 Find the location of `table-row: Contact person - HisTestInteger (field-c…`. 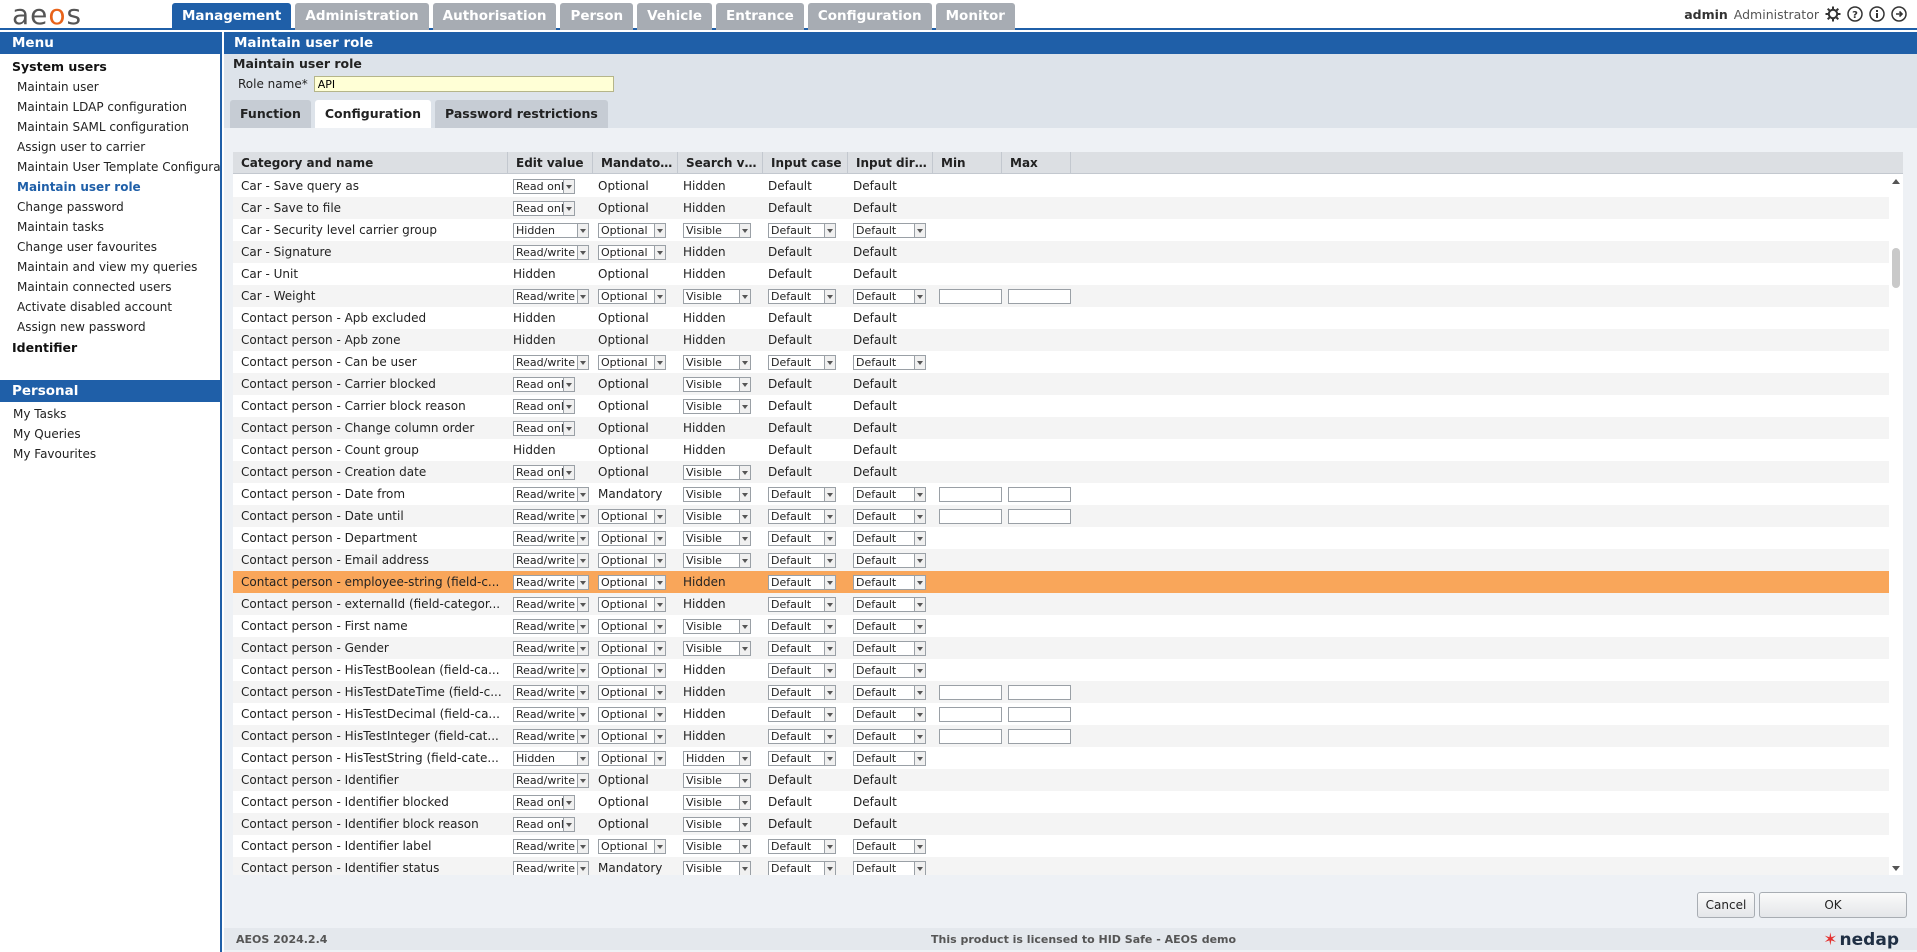

table-row: Contact person - HisTestInteger (field-c… is located at coordinates (1061, 736).